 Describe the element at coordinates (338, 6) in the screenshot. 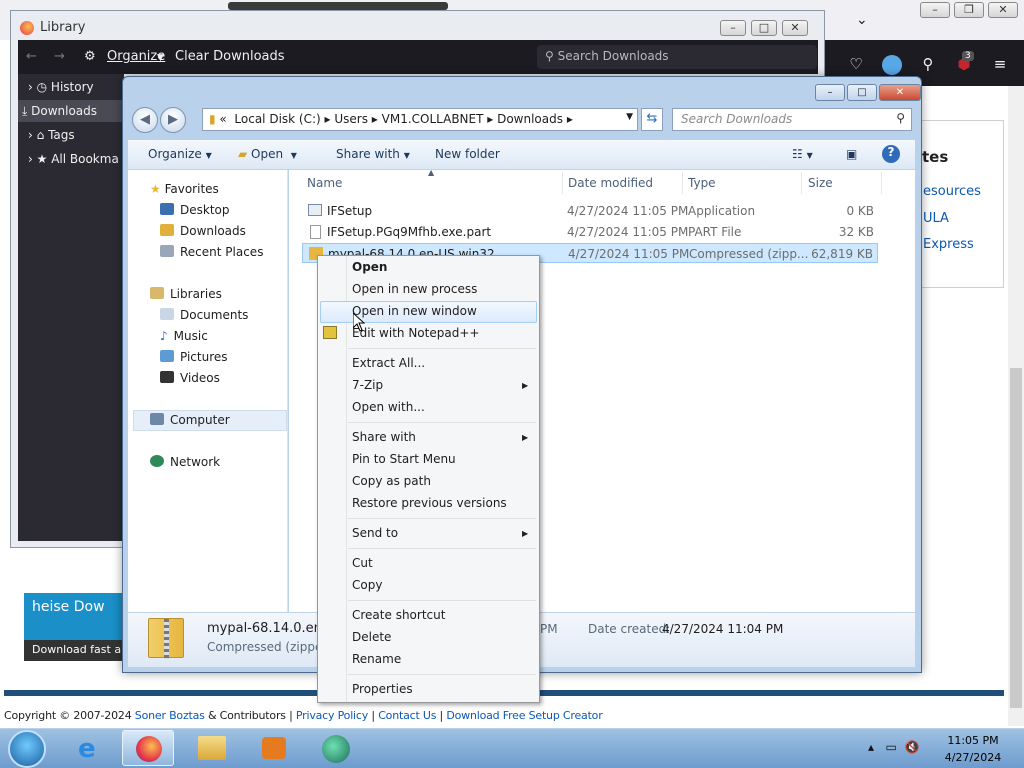

I see `browser-tab` at that location.